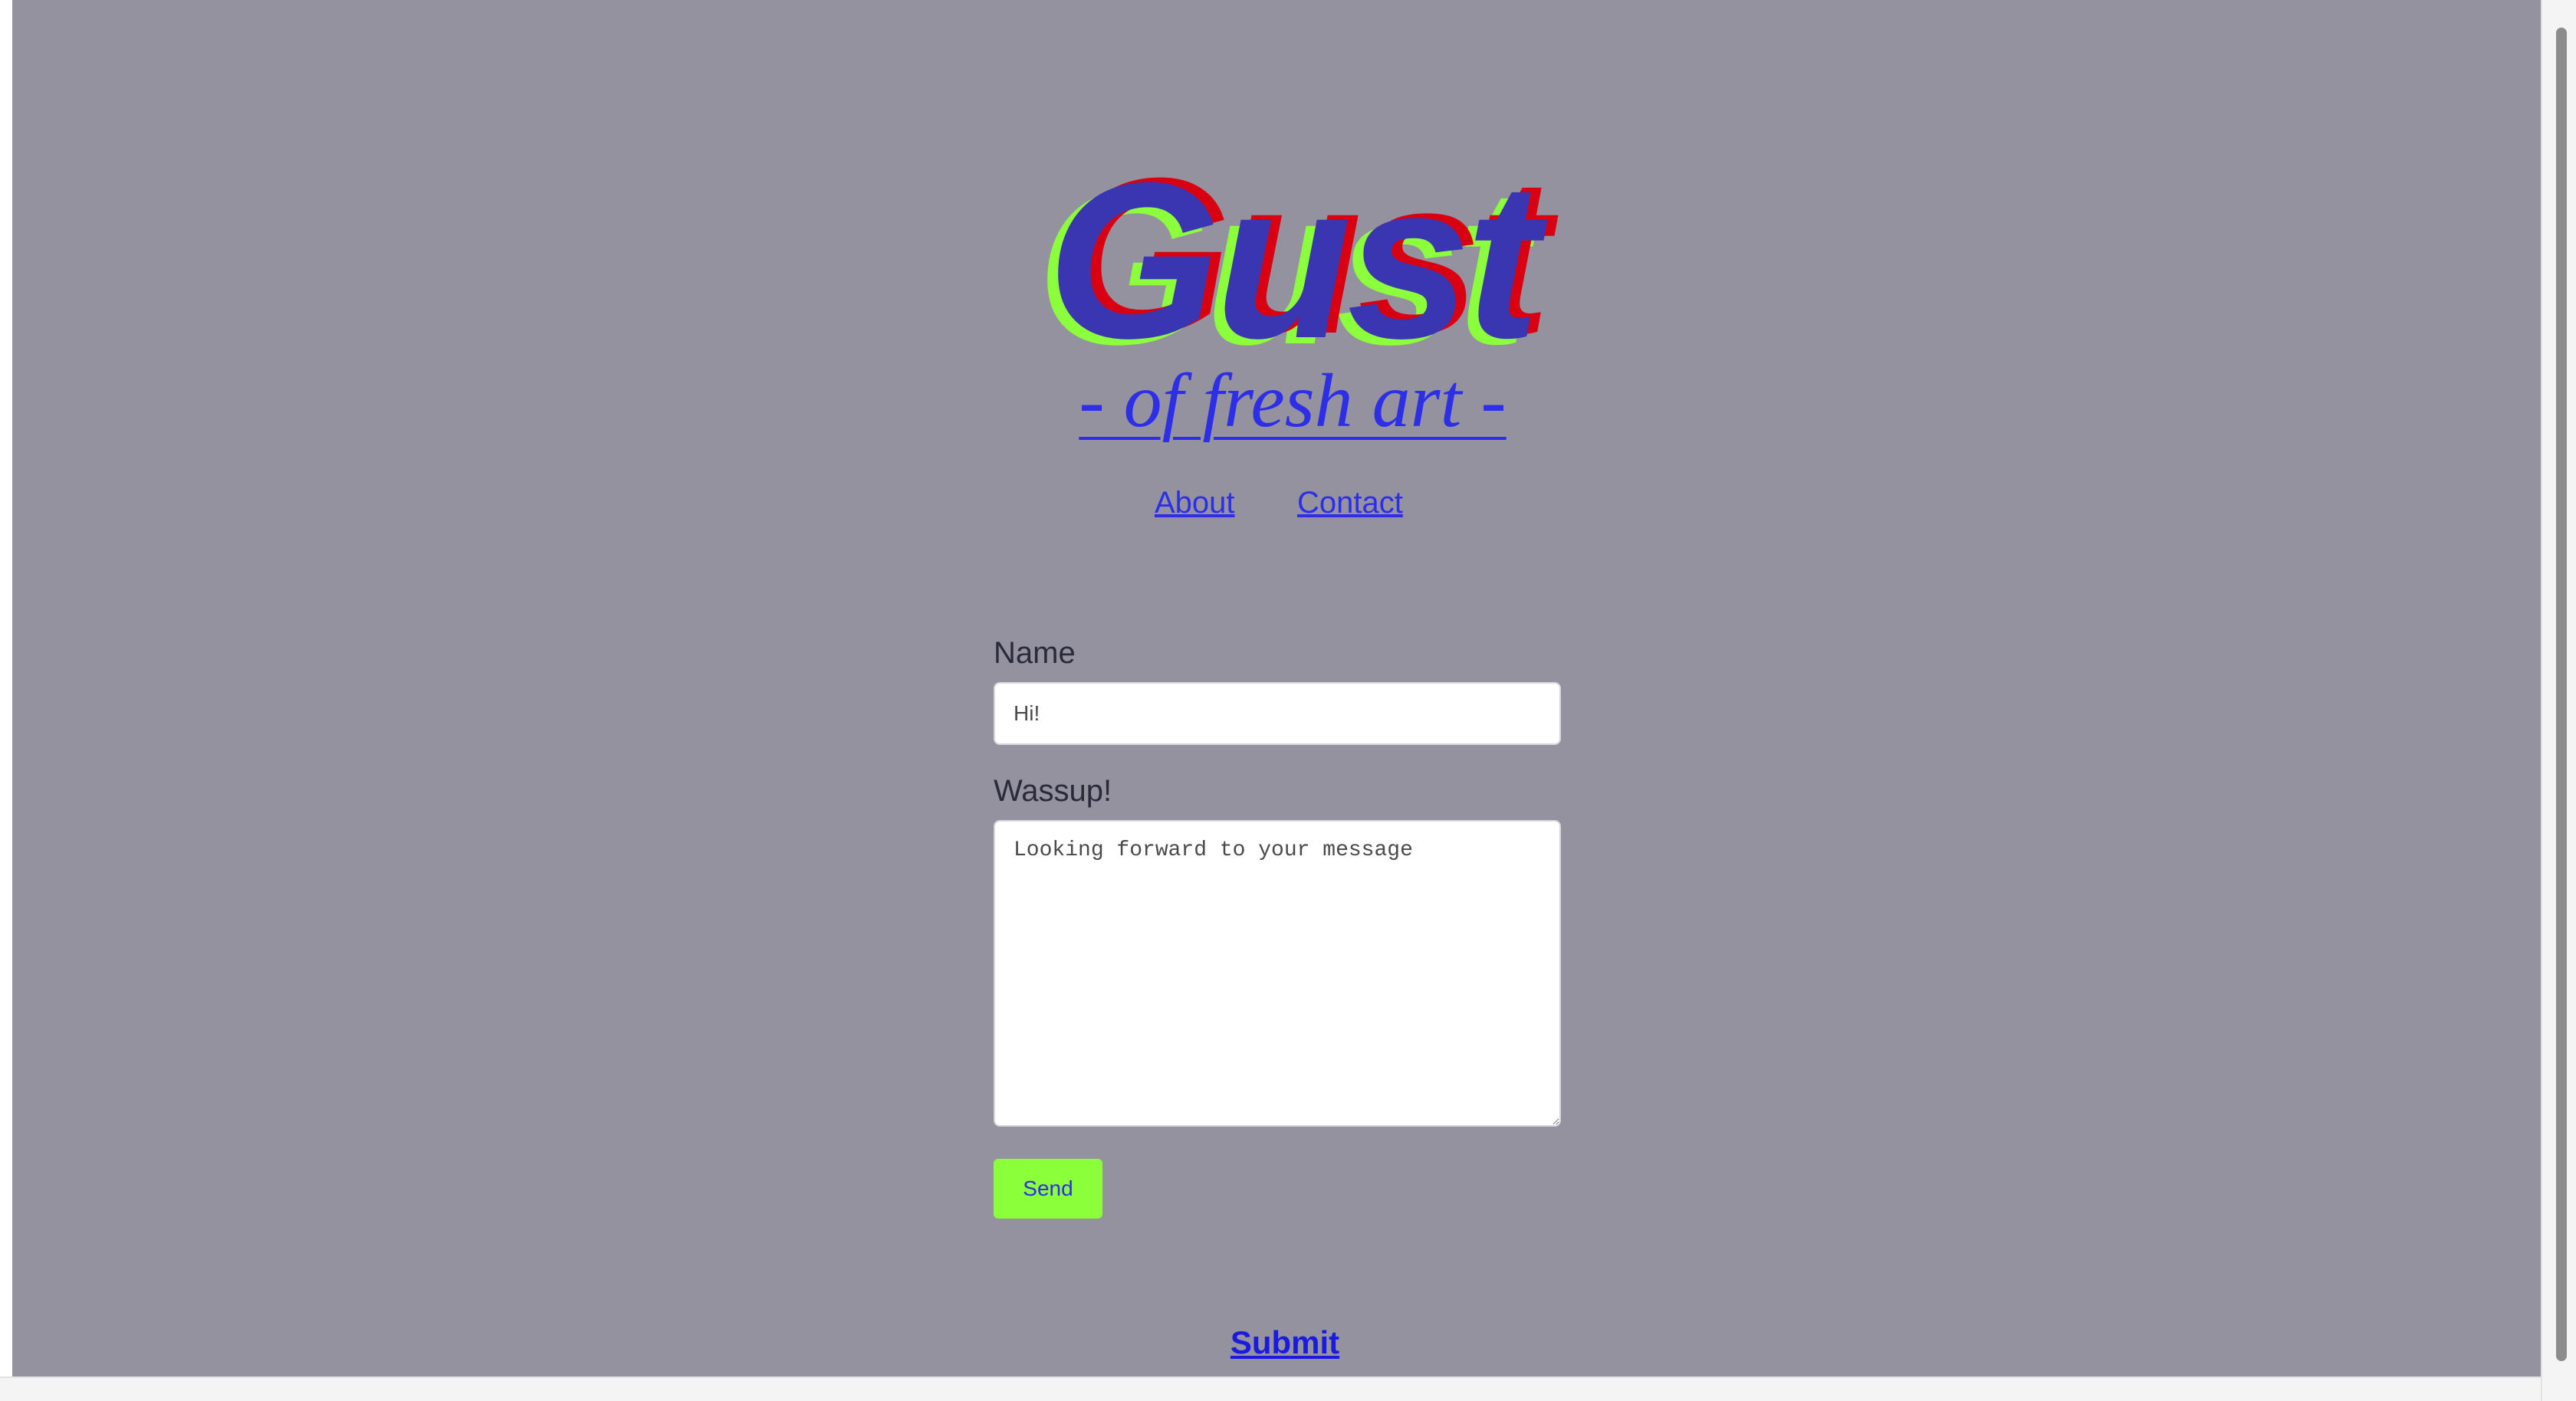 The width and height of the screenshot is (2576, 1401). Describe the element at coordinates (2561, 694) in the screenshot. I see `scrollbar-thumb` at that location.